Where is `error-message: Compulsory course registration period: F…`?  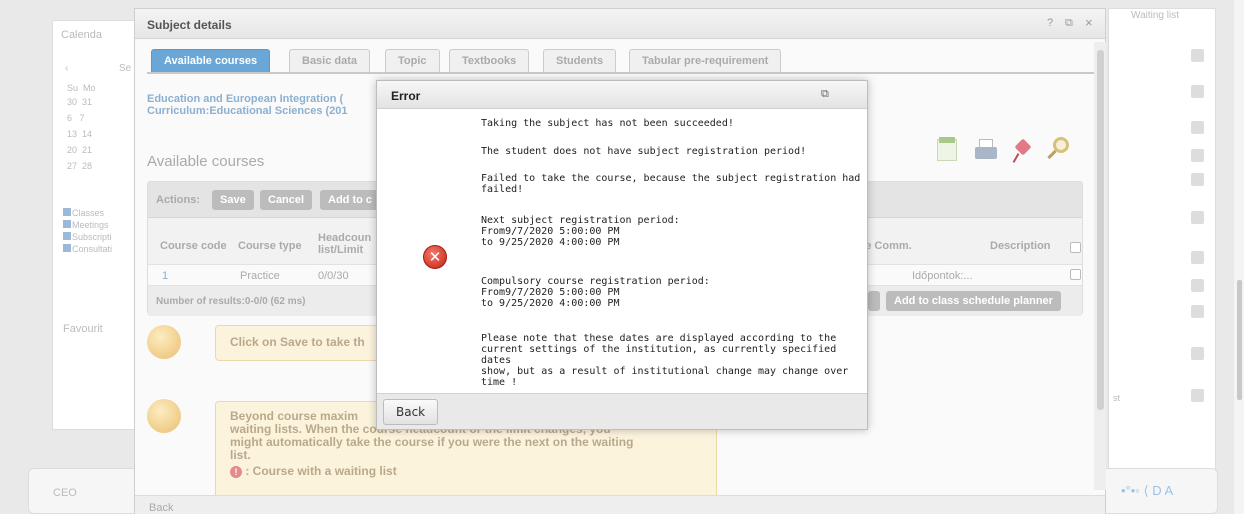
error-message: Compulsory course registration period: F… is located at coordinates (595, 292).